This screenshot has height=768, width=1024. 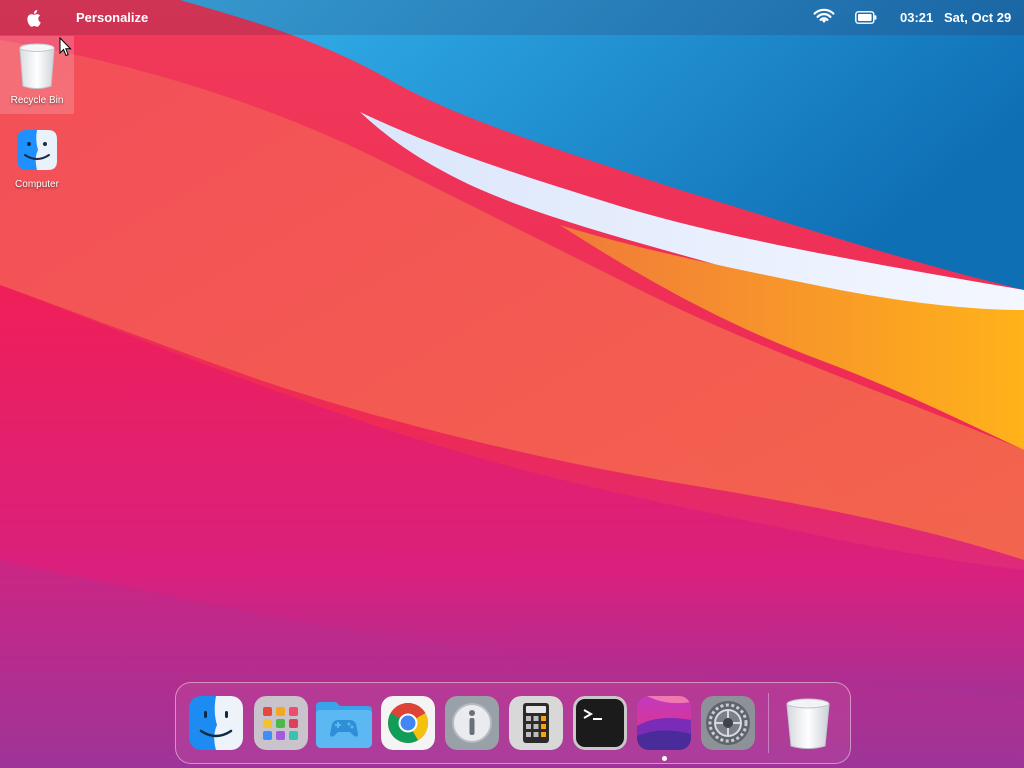 I want to click on desktop-icon-label: Recycle Bin, so click(x=37, y=100).